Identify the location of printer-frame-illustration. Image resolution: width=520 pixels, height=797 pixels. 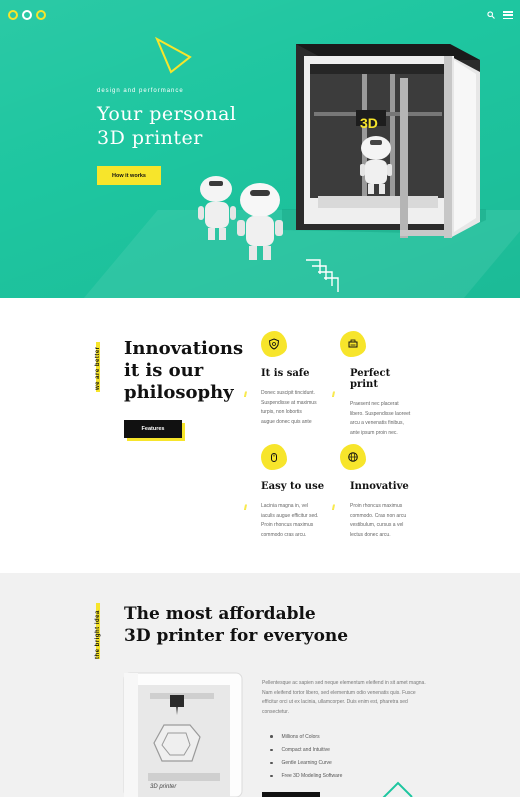
(183, 734).